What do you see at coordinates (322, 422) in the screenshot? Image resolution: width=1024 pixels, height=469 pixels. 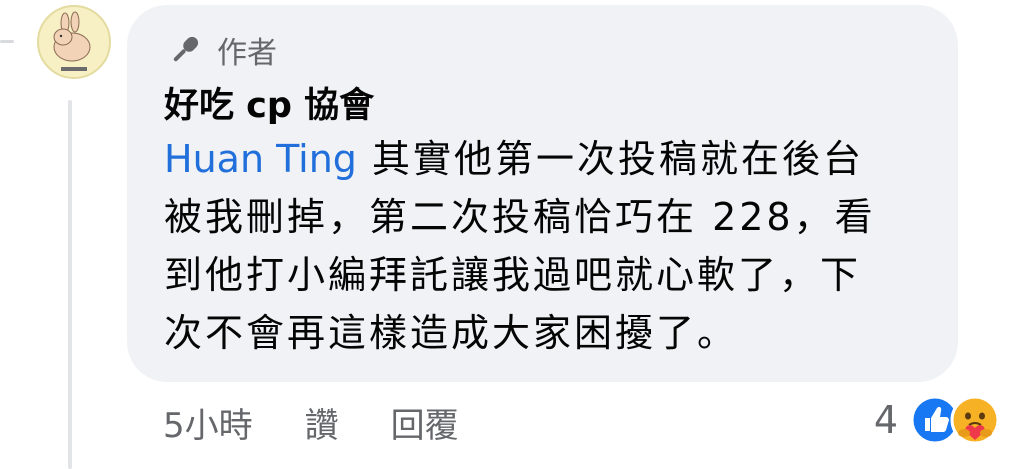 I see `like-button: 讚` at bounding box center [322, 422].